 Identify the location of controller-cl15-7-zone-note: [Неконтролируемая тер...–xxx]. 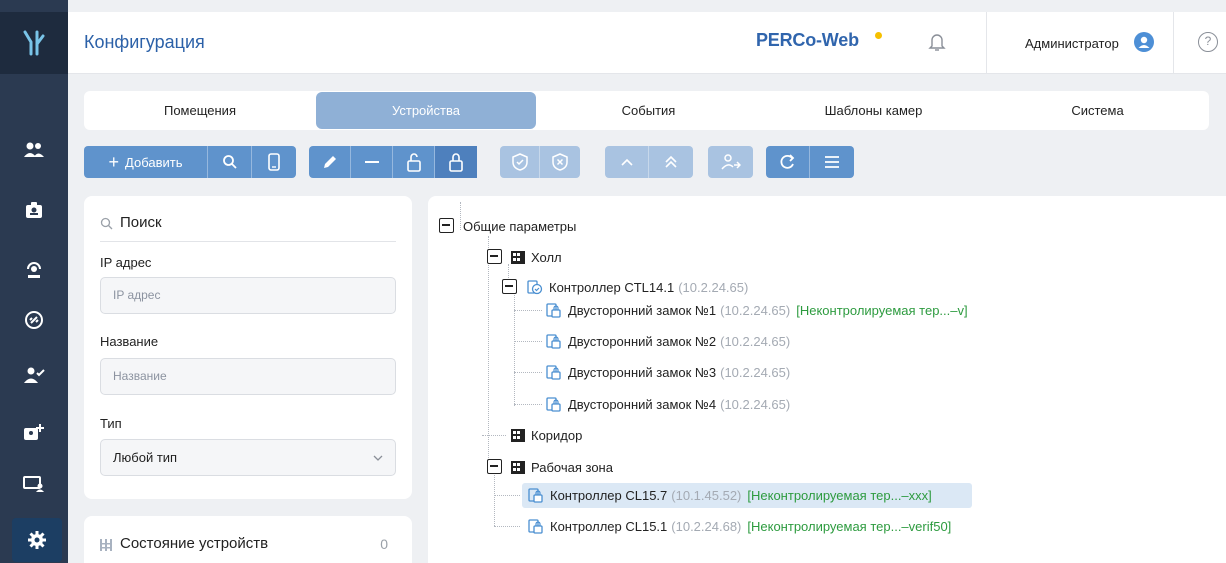
(839, 495).